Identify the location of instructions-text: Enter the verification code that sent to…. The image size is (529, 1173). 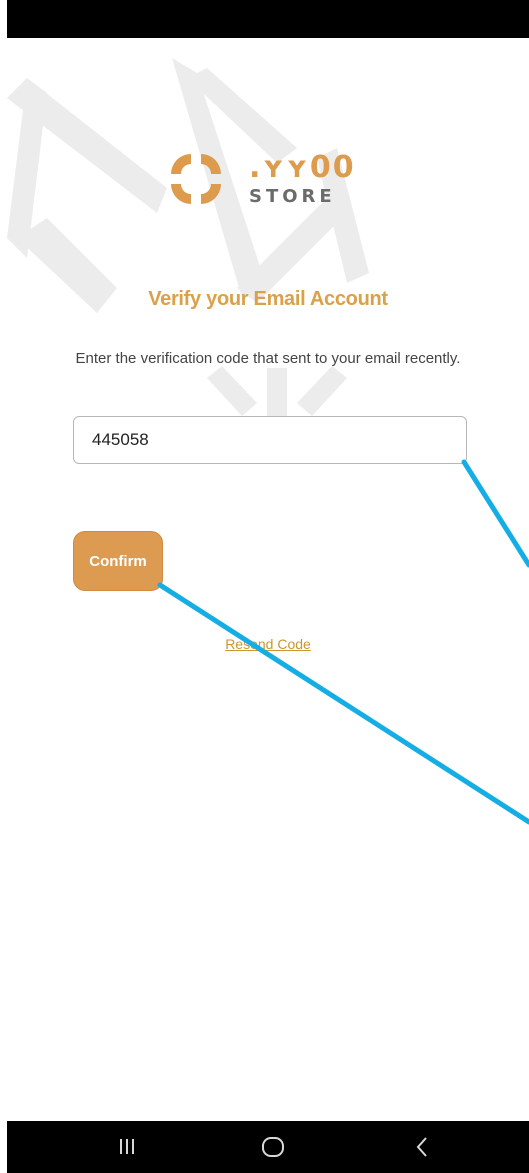
(268, 358).